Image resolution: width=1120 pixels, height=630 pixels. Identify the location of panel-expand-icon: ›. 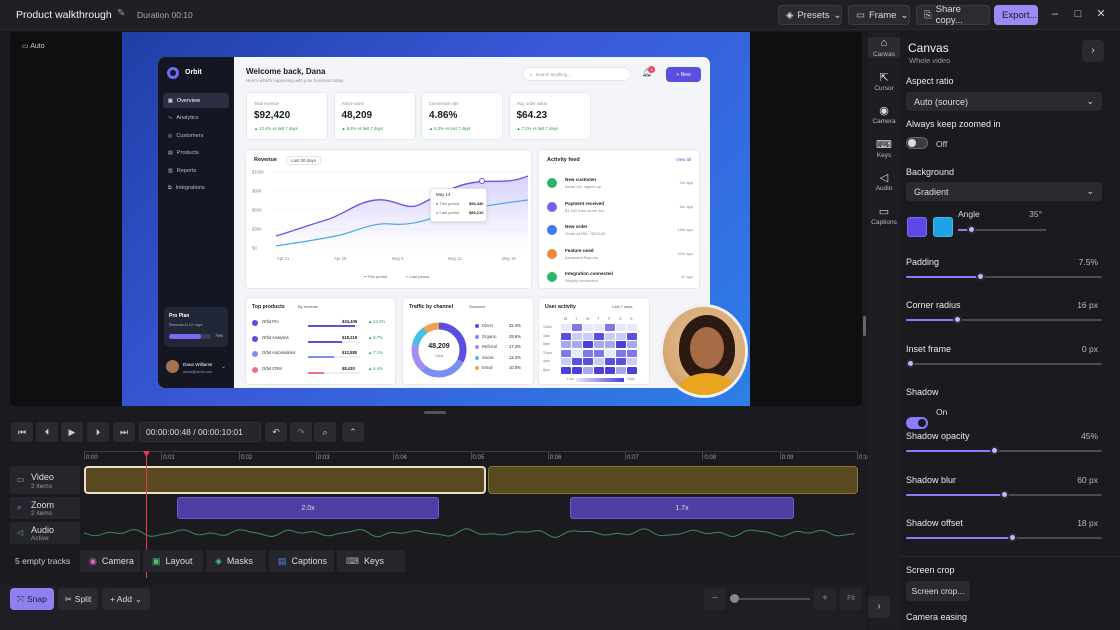
(1093, 51).